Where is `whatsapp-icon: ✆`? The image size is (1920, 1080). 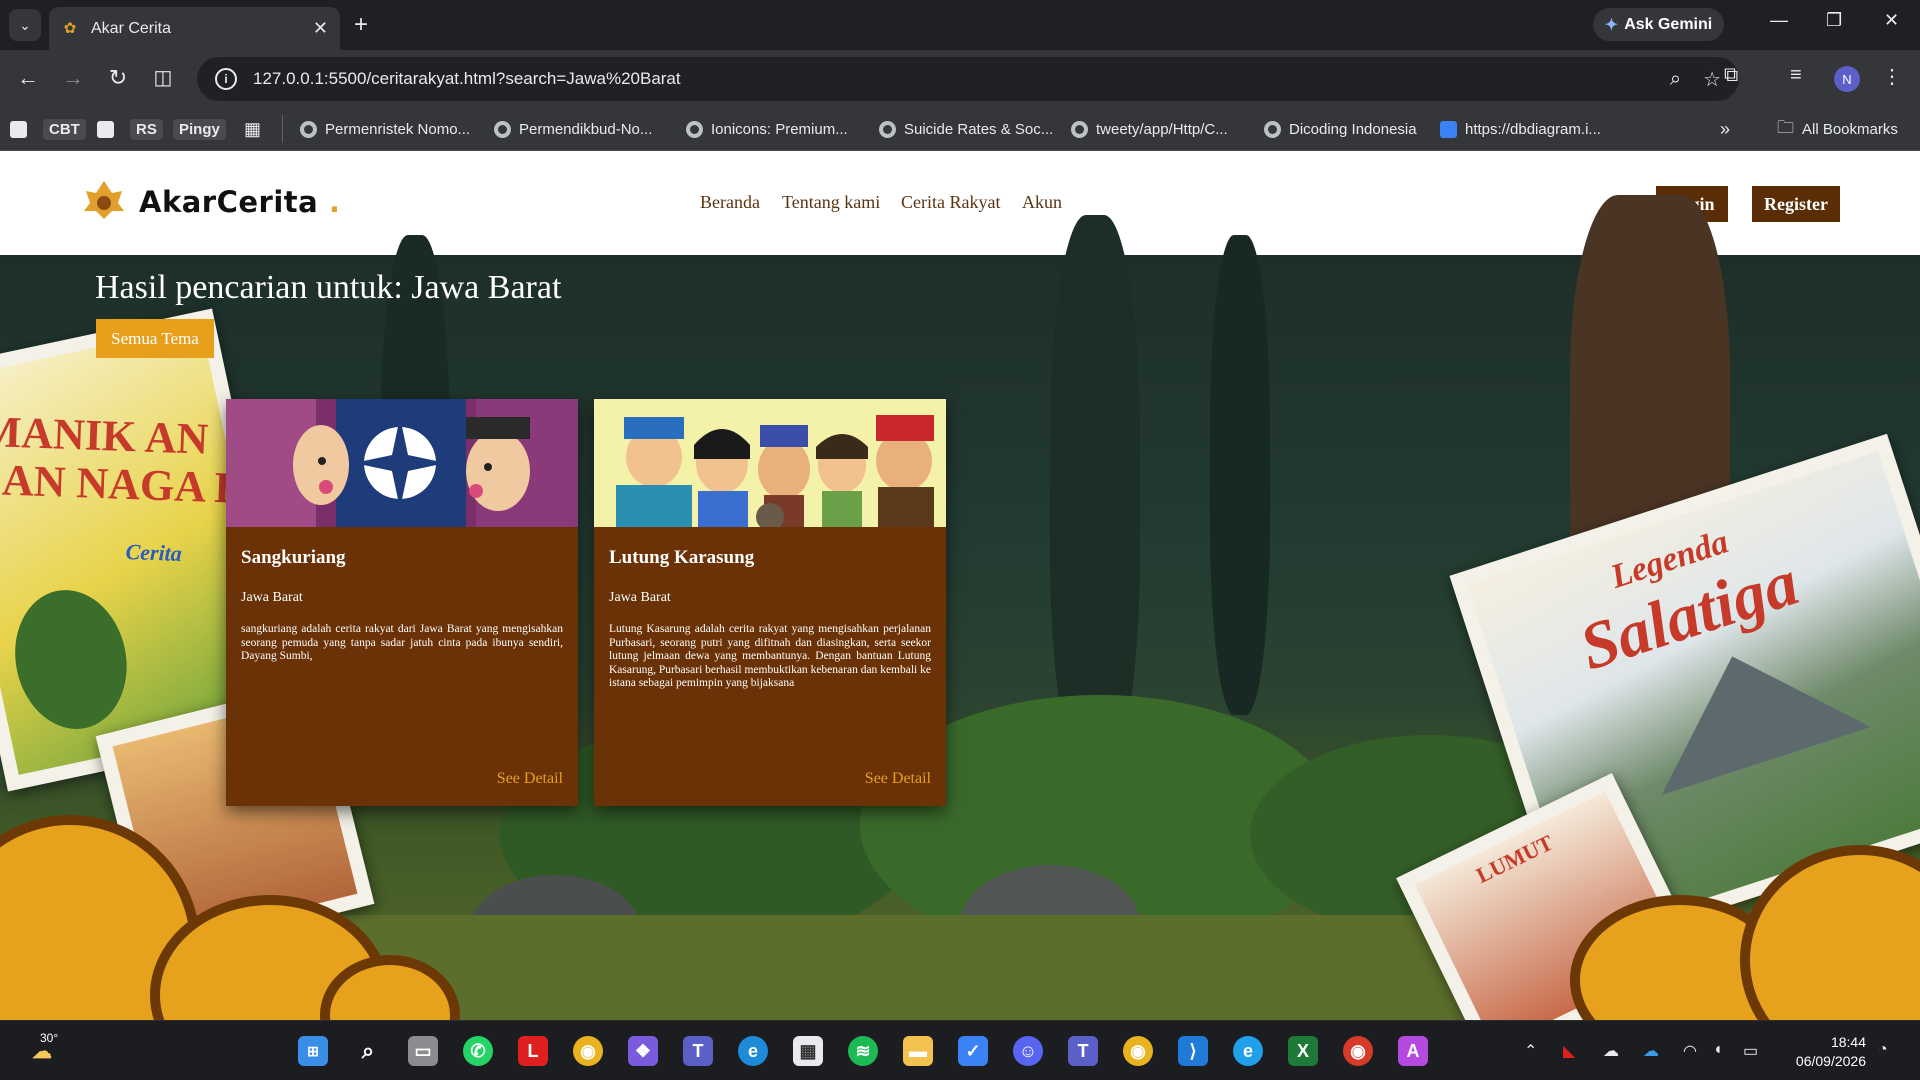
whatsapp-icon: ✆ is located at coordinates (478, 1051).